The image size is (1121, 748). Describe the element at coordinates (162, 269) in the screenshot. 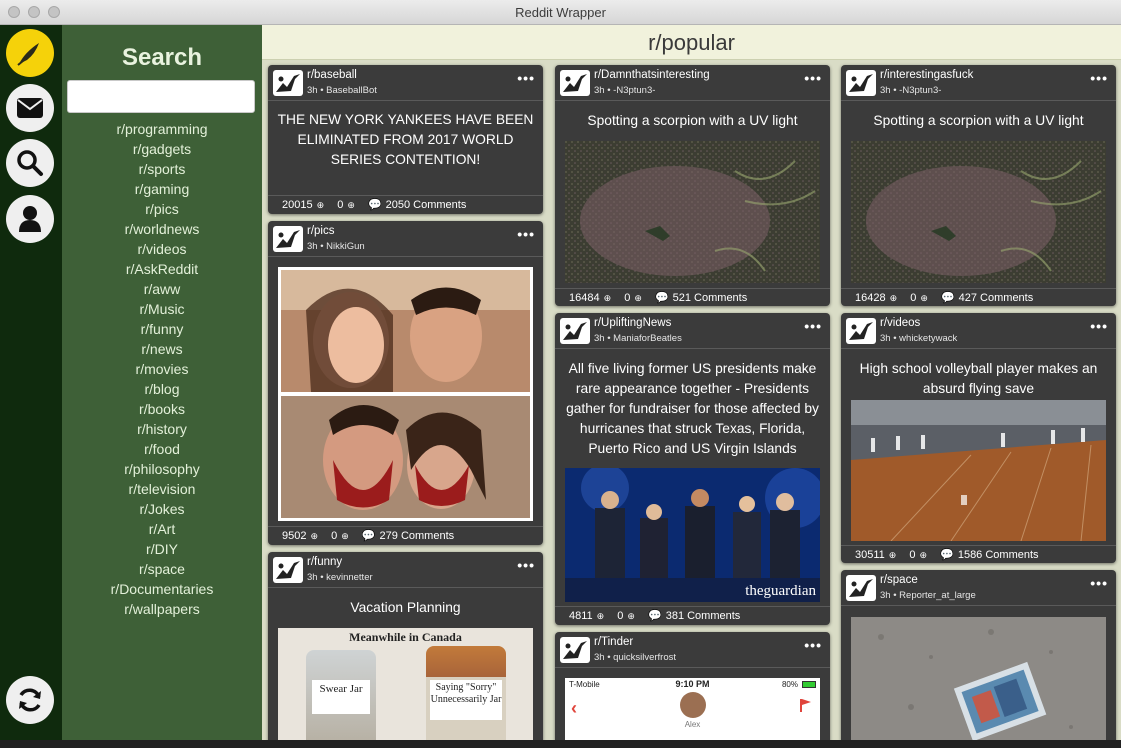

I see `sidebar-subreddit-item: r/AskReddit` at that location.